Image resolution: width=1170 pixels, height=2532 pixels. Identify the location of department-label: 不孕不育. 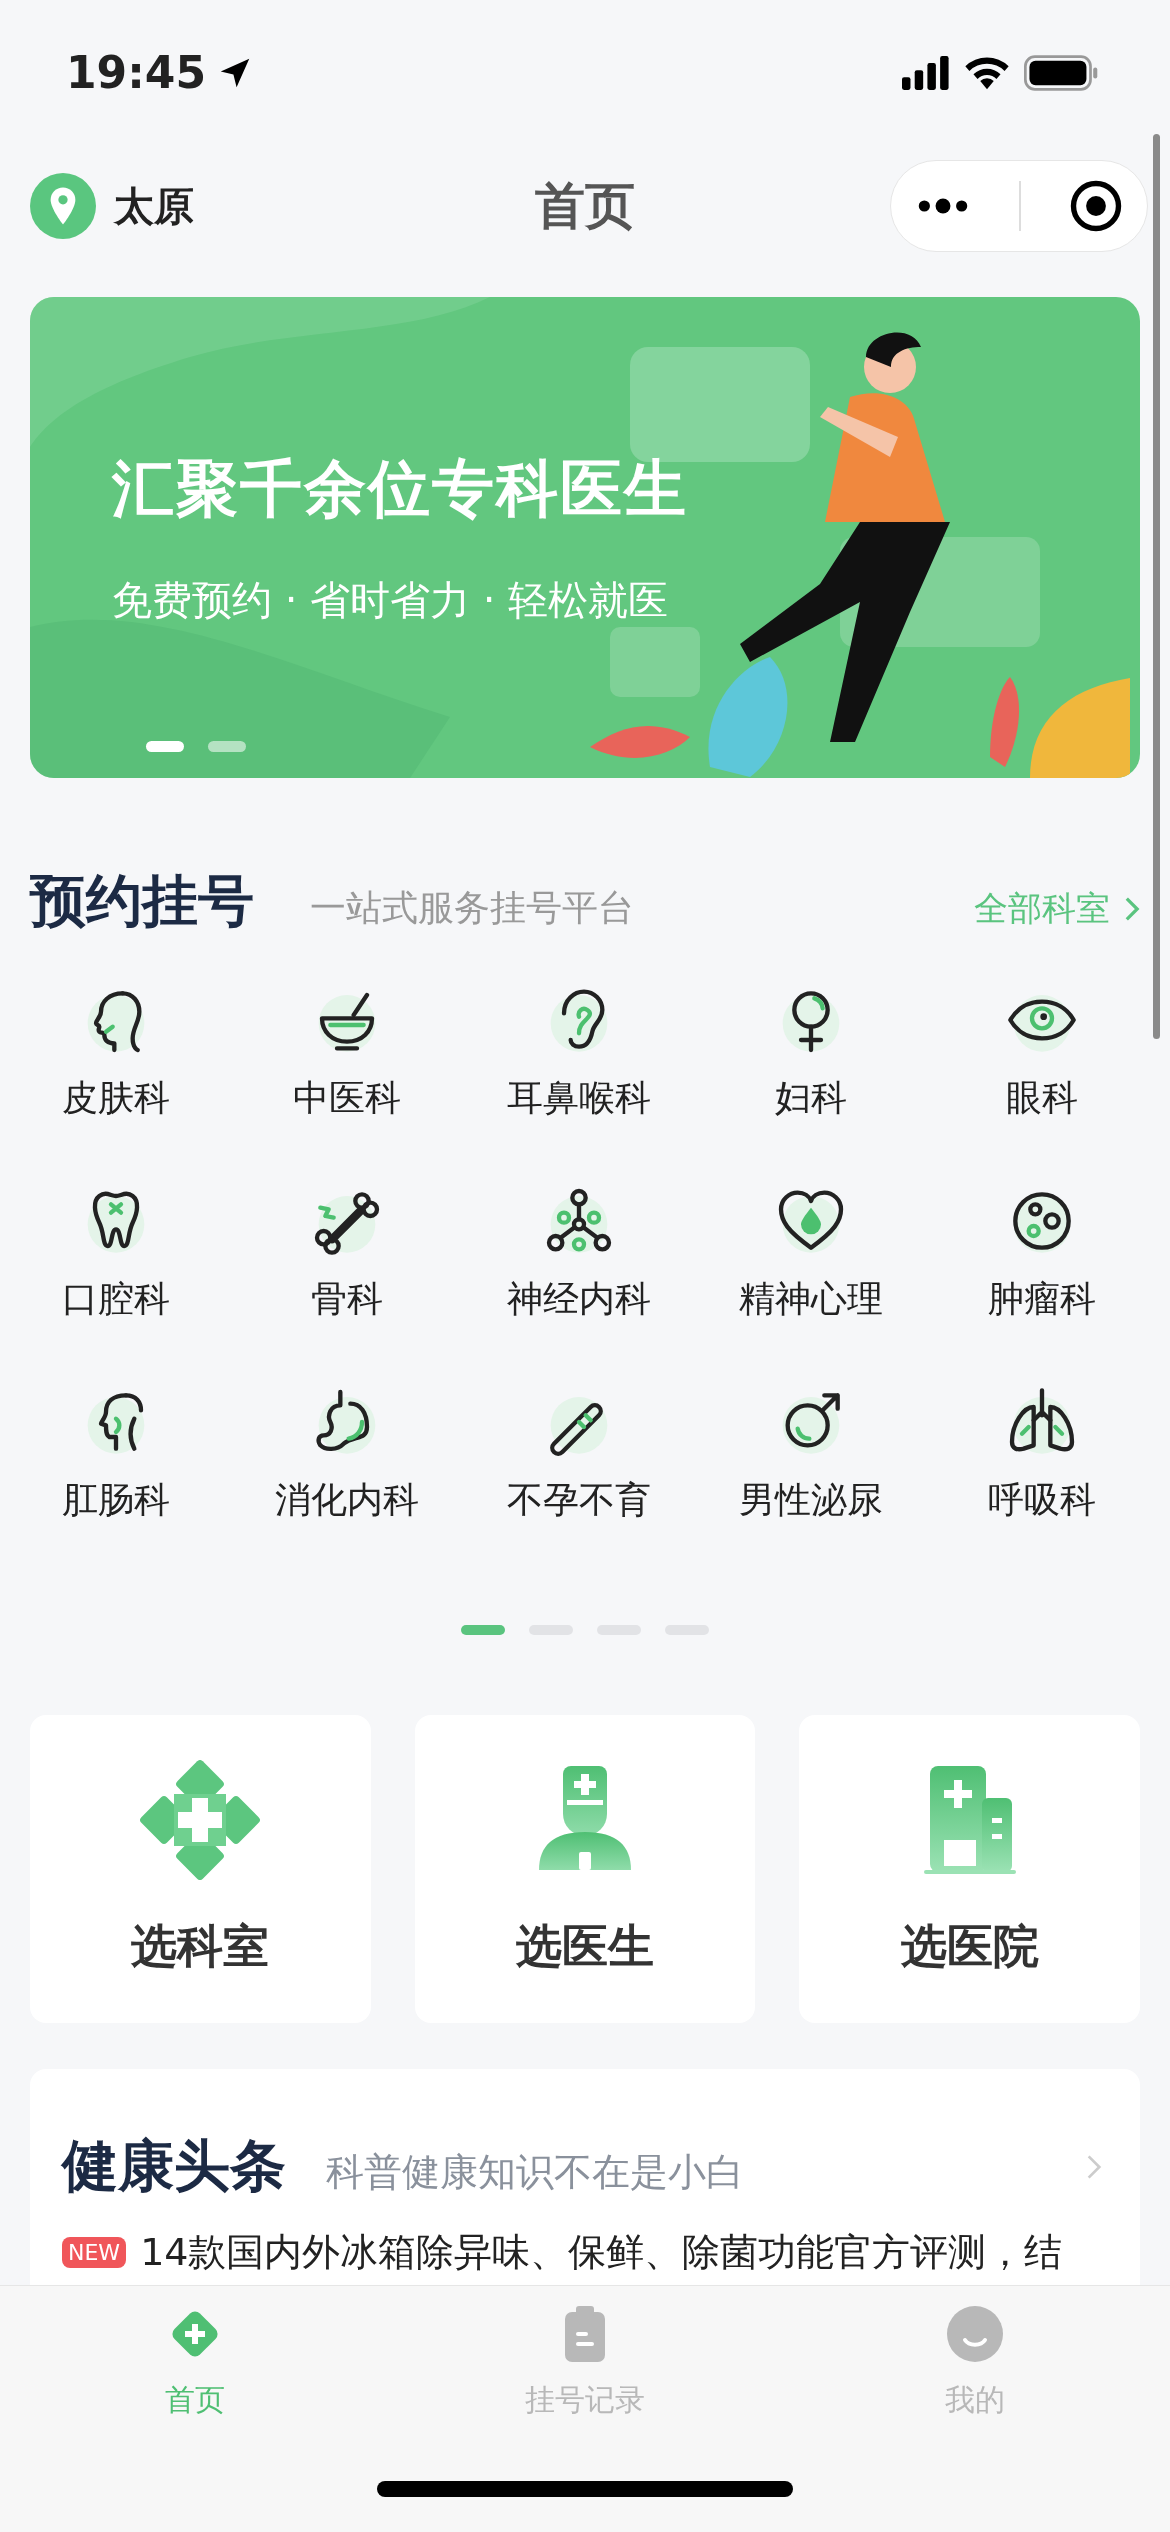
(579, 1500).